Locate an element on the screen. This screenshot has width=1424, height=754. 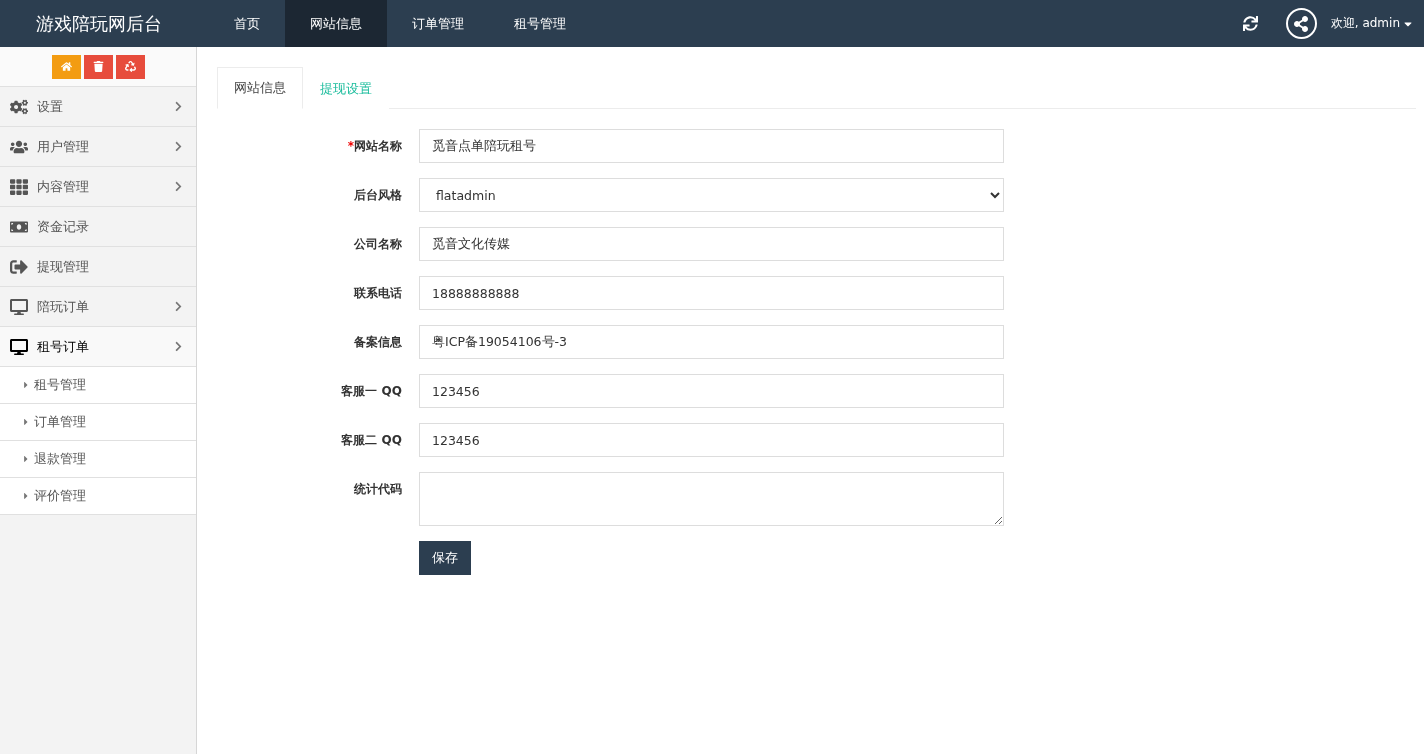
field-label: 后台风格 is located at coordinates (377, 195).